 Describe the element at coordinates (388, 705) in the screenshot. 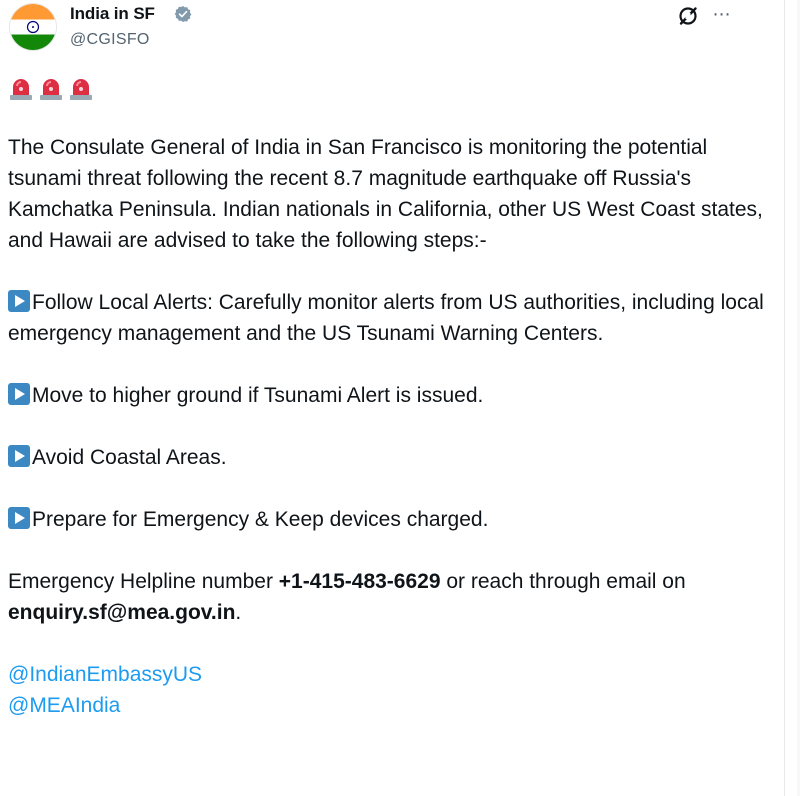

I see `mention-link-meaindia: @MEAIndia` at that location.